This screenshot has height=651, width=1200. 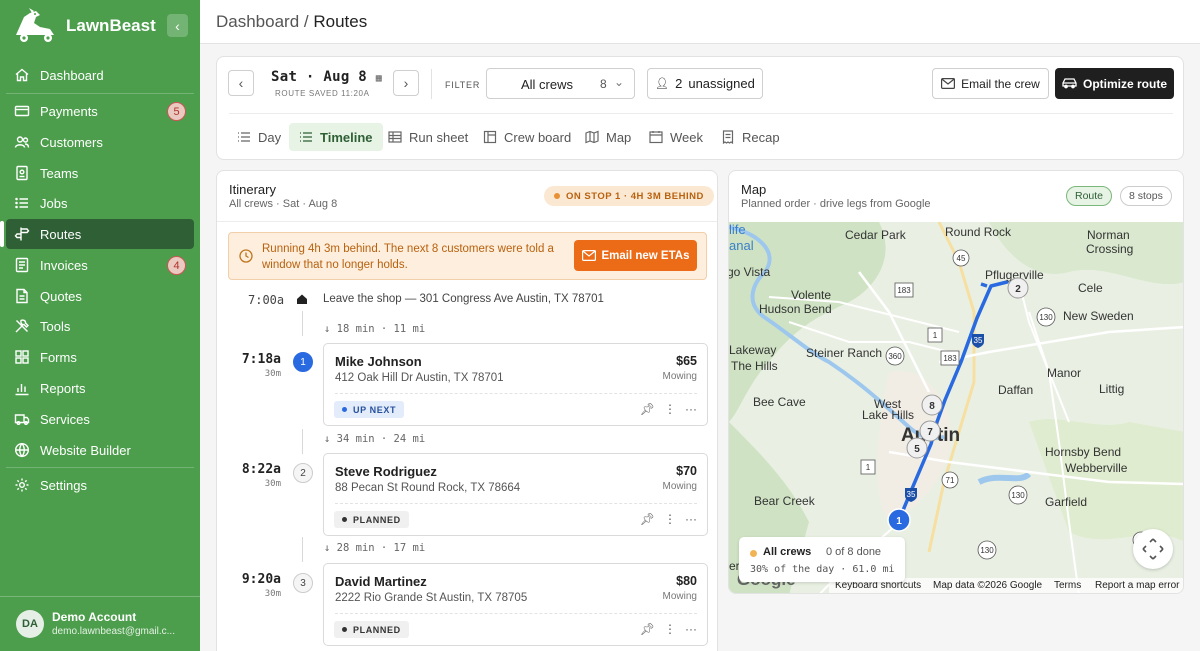 What do you see at coordinates (94, 617) in the screenshot?
I see `account-name: Demo Account` at bounding box center [94, 617].